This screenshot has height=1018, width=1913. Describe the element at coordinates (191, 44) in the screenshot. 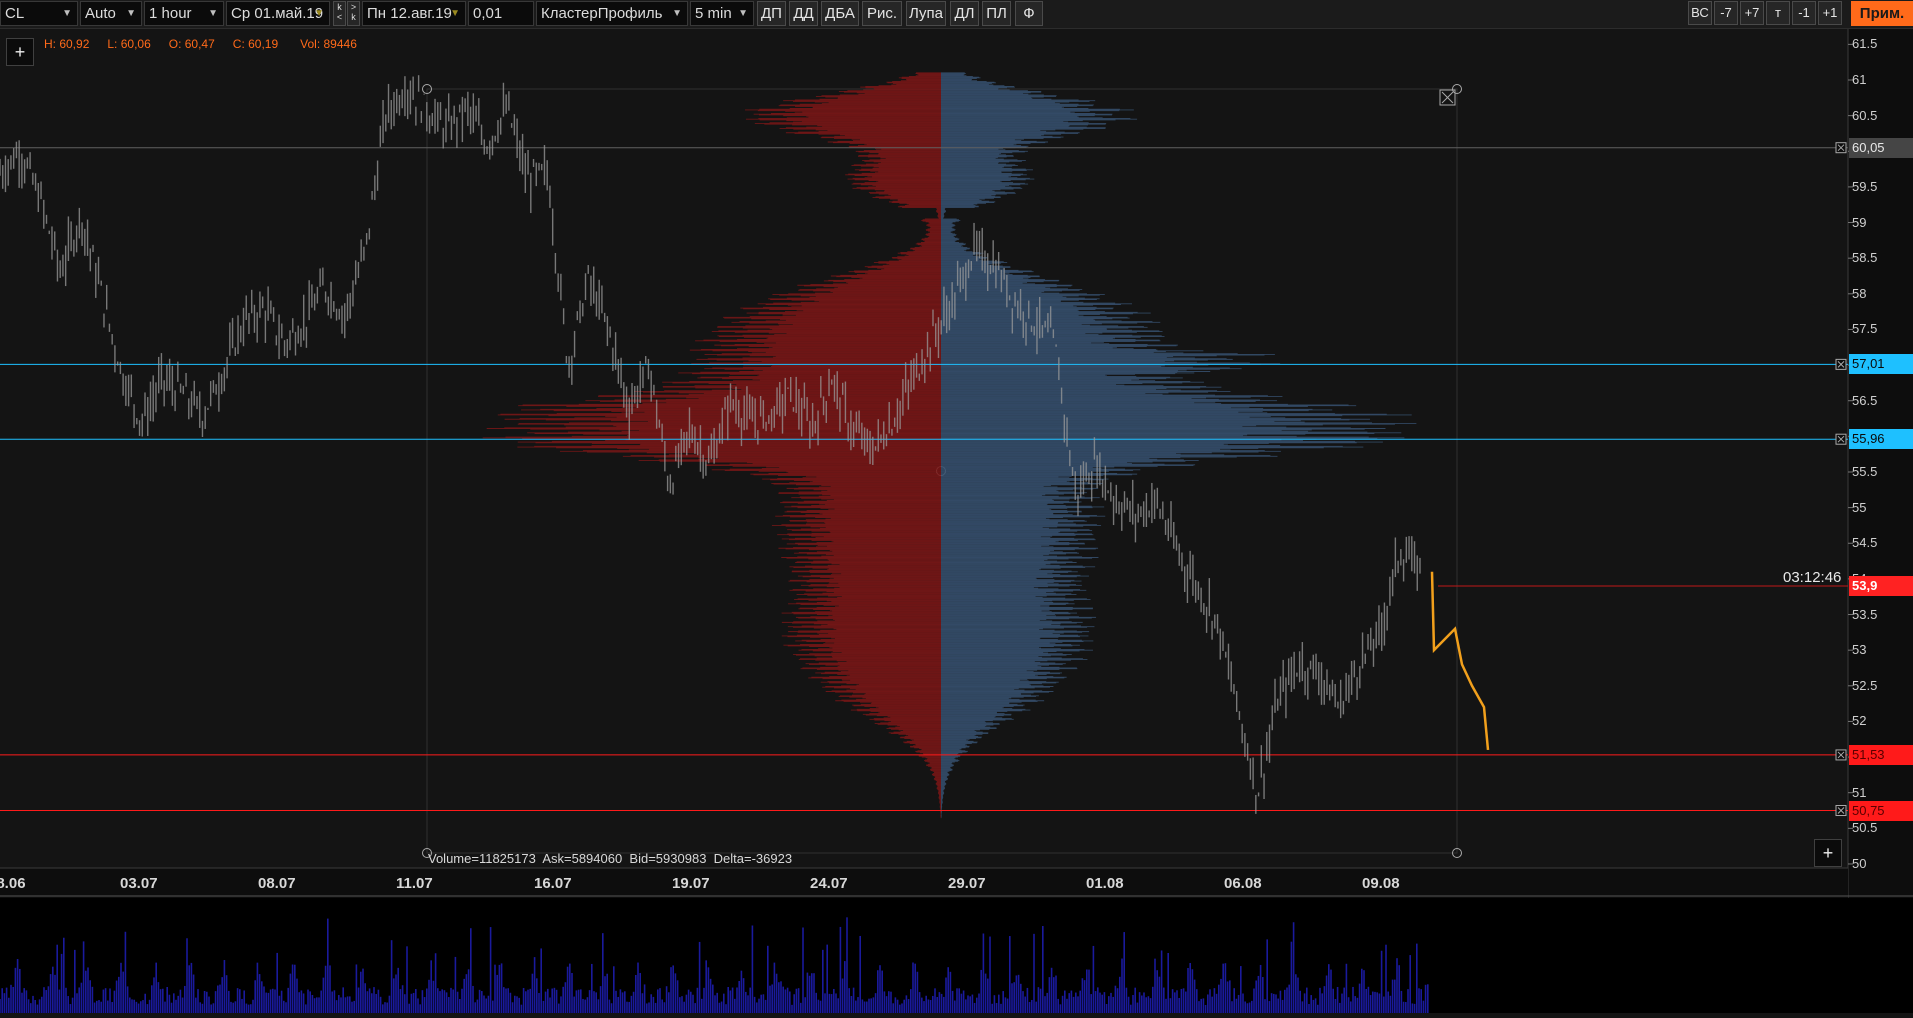

I see `ohlc-open: O: 60,47` at that location.